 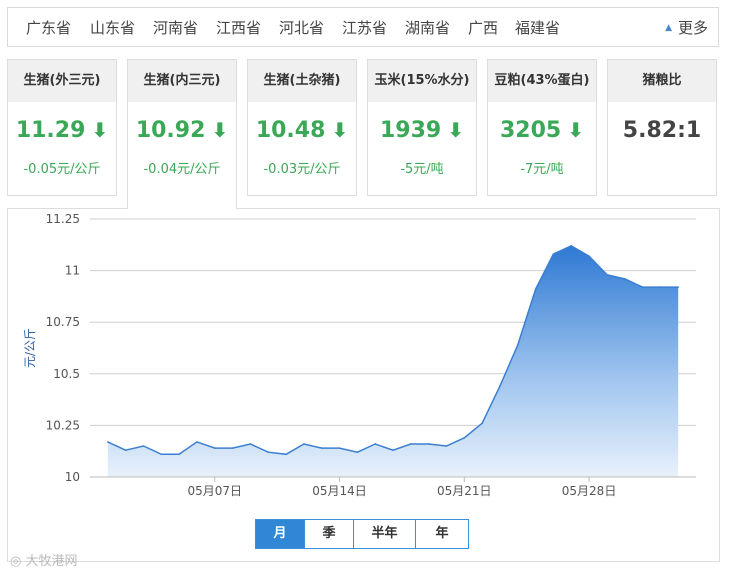 What do you see at coordinates (51, 561) in the screenshot?
I see `watermark-text: 大牧港网` at bounding box center [51, 561].